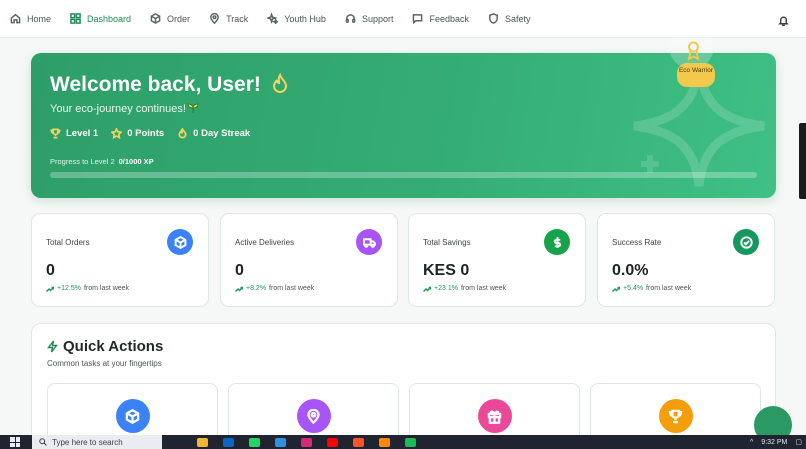 The height and width of the screenshot is (449, 806). I want to click on tray-chevron-icon: ^, so click(751, 442).